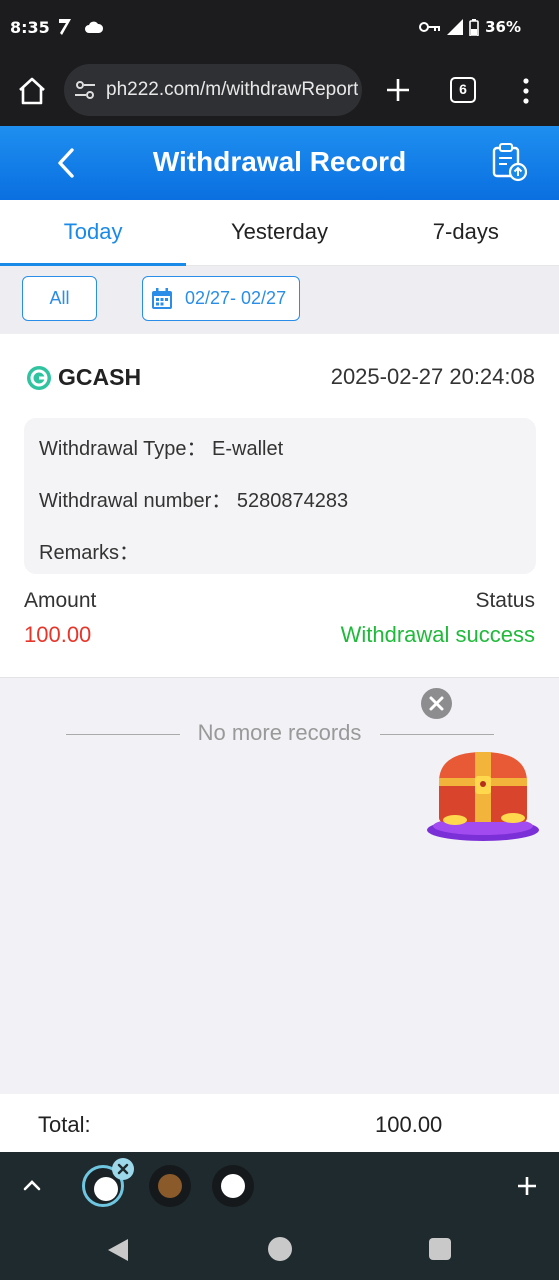  Describe the element at coordinates (93, 233) in the screenshot. I see `tab-today: Today` at that location.